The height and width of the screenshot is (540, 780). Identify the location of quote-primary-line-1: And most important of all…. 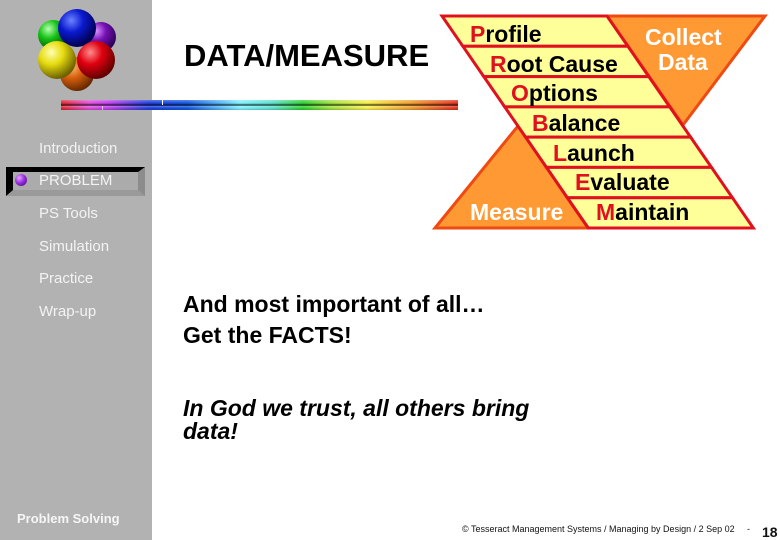
(334, 304).